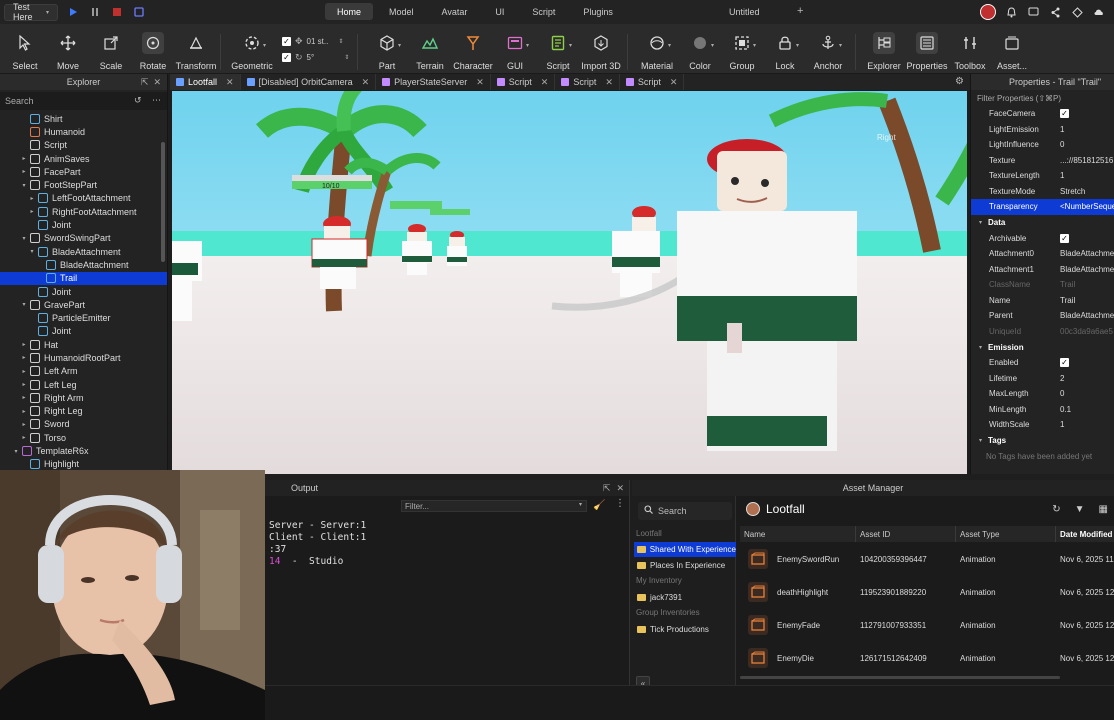  What do you see at coordinates (543, 11) in the screenshot?
I see `tab-script: Script` at bounding box center [543, 11].